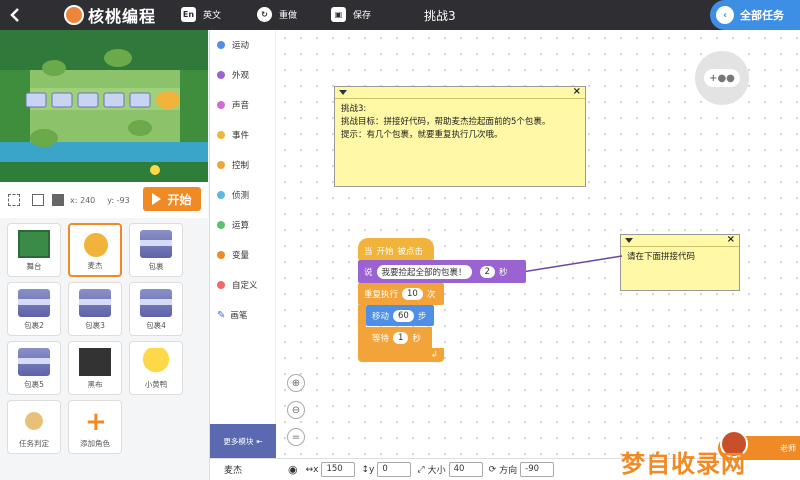  Describe the element at coordinates (396, 249) in the screenshot. I see `when-start-clicked-block: 当 开始 被点击` at that location.